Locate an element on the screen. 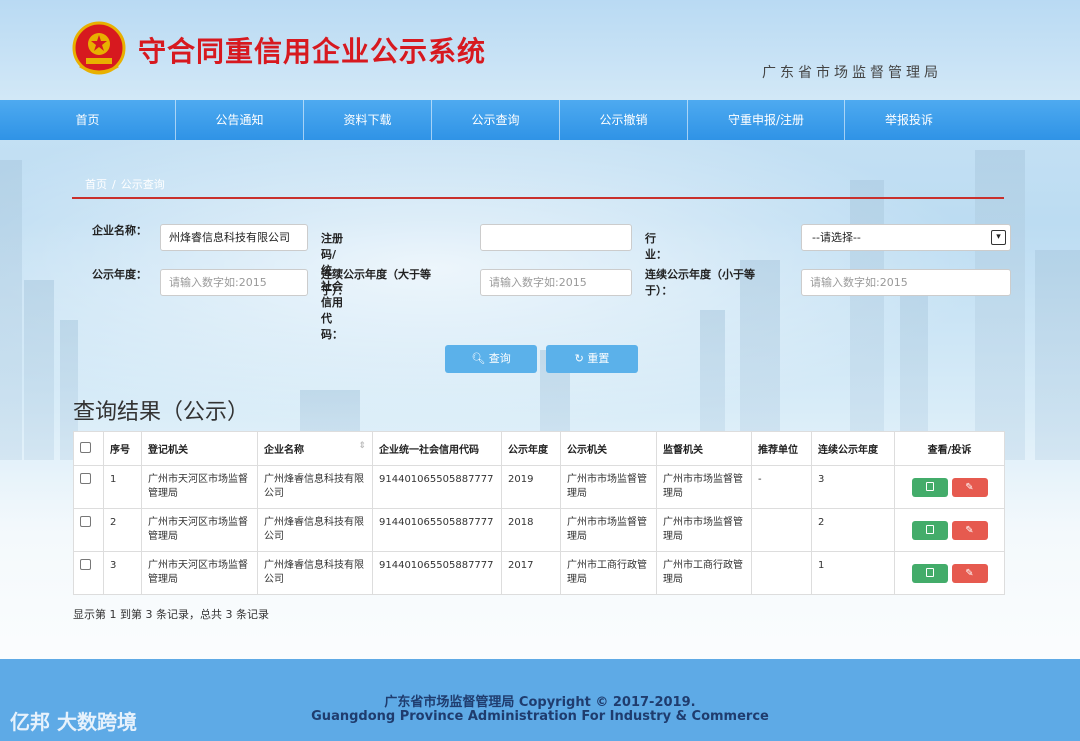 The width and height of the screenshot is (1080, 741). reset-button: ↻ 重置 is located at coordinates (592, 359).